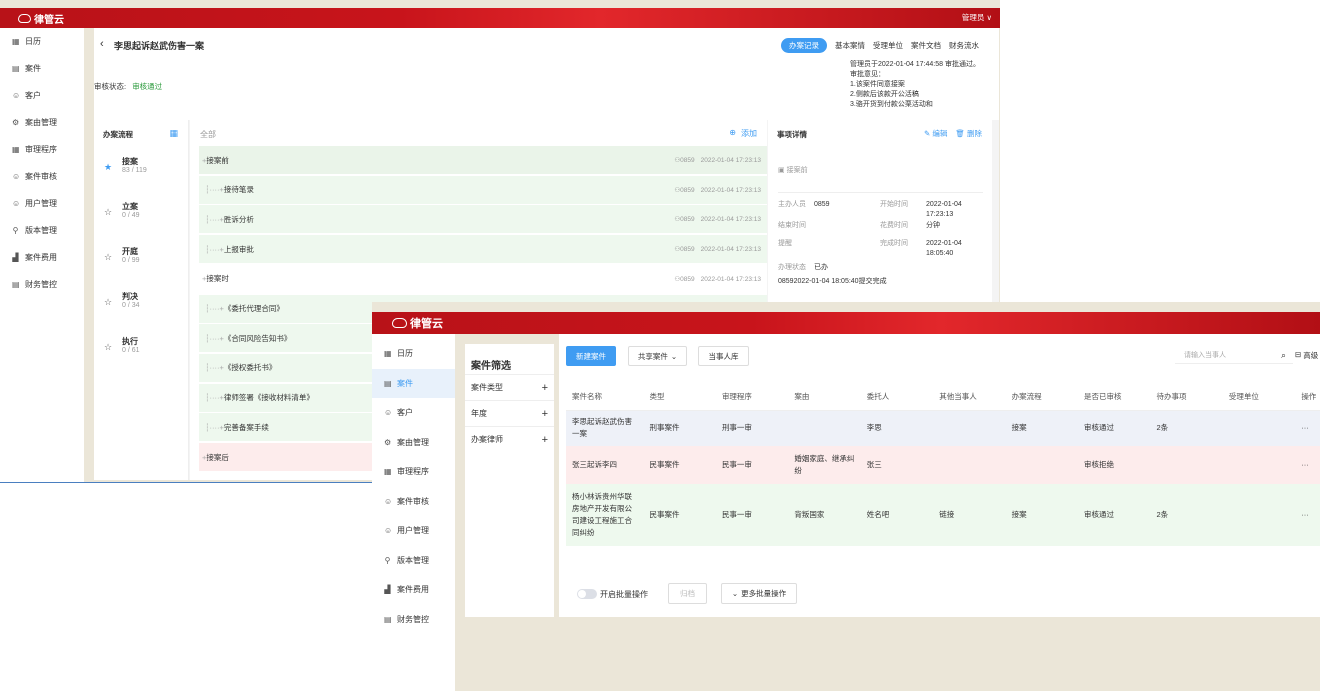 The image size is (1320, 691). Describe the element at coordinates (888, 45) in the screenshot. I see `tab-2: 受理单位` at that location.